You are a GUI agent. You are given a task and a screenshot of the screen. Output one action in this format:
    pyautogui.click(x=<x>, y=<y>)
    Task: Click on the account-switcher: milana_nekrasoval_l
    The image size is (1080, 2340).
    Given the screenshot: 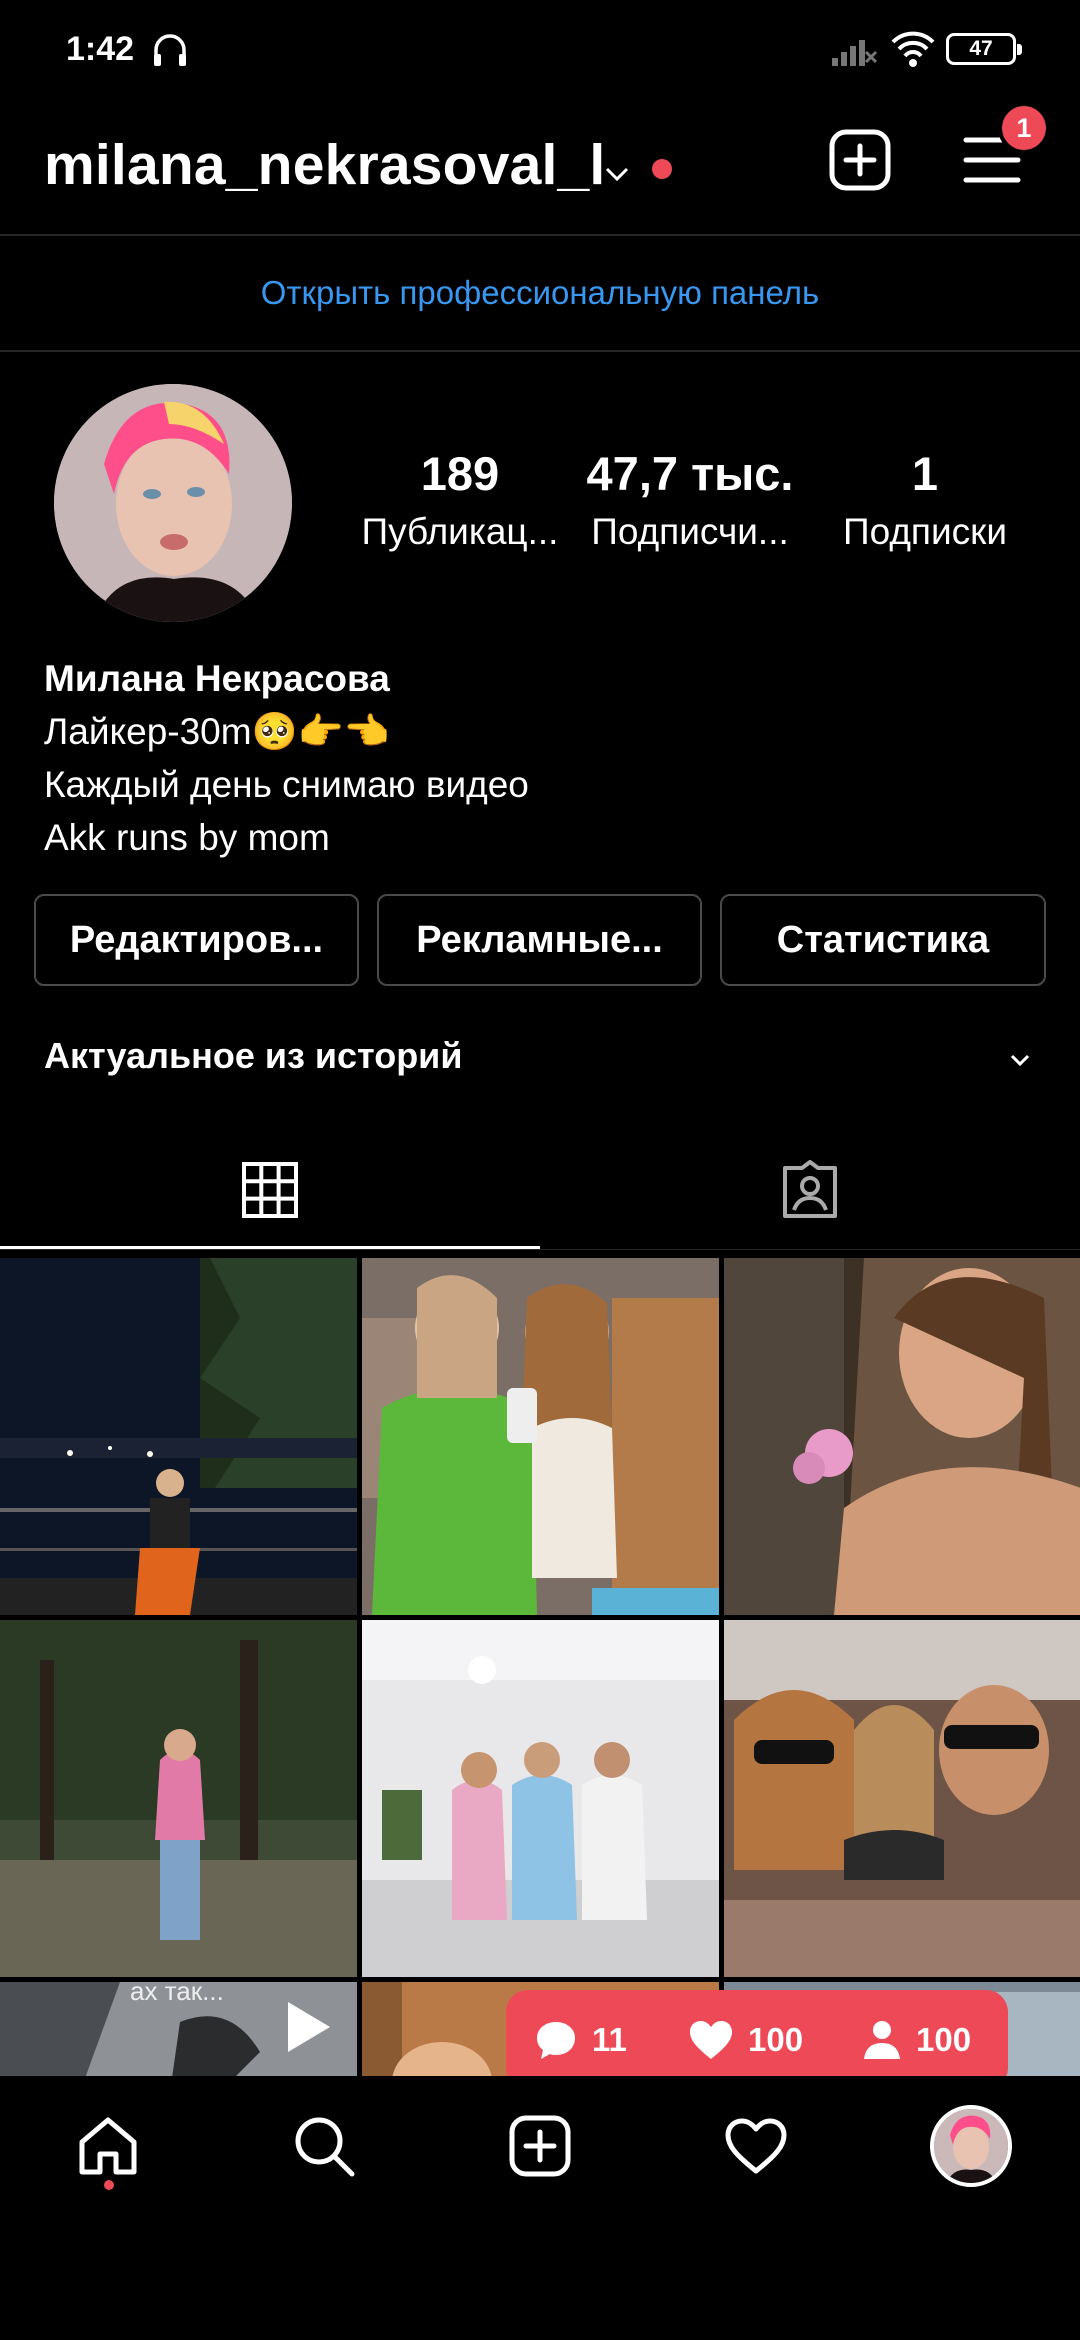 What is the action you would take?
    pyautogui.click(x=324, y=165)
    